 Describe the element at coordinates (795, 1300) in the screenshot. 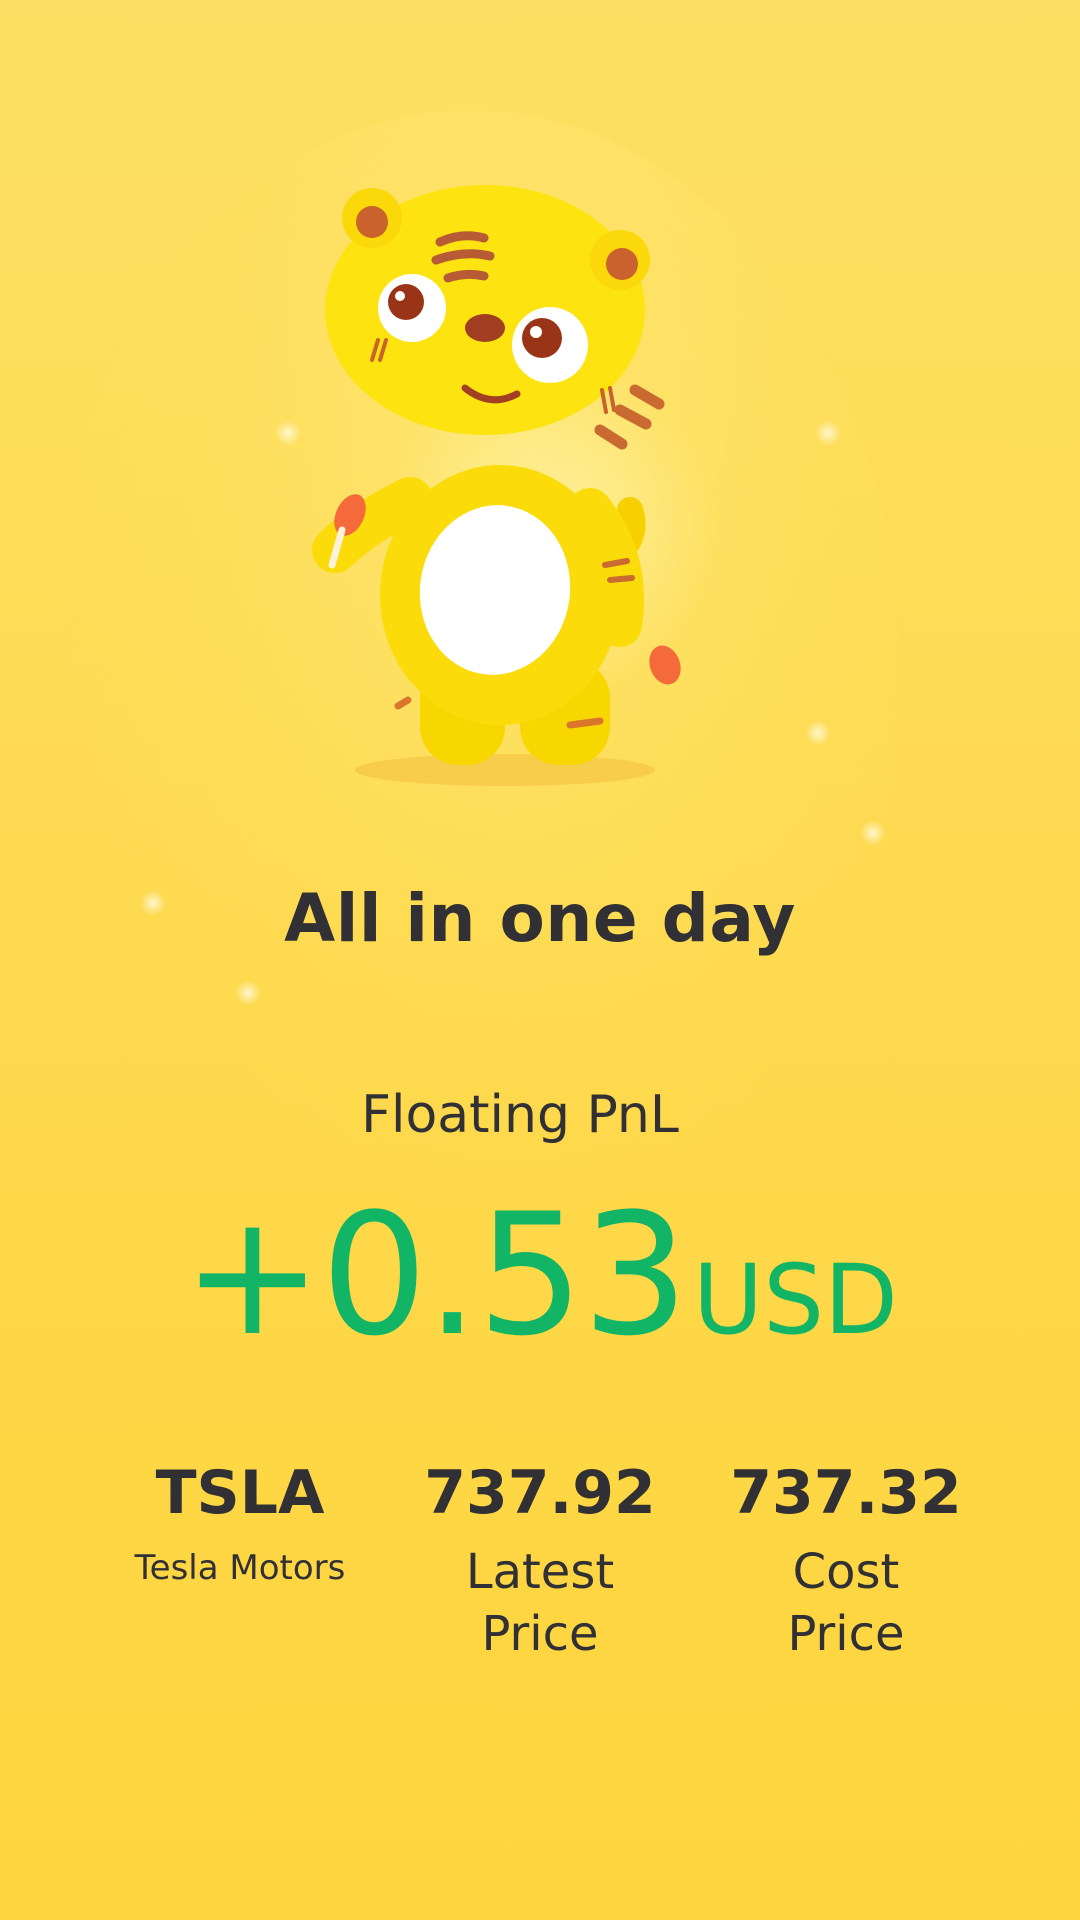

I see `pnl-currency: USD` at that location.